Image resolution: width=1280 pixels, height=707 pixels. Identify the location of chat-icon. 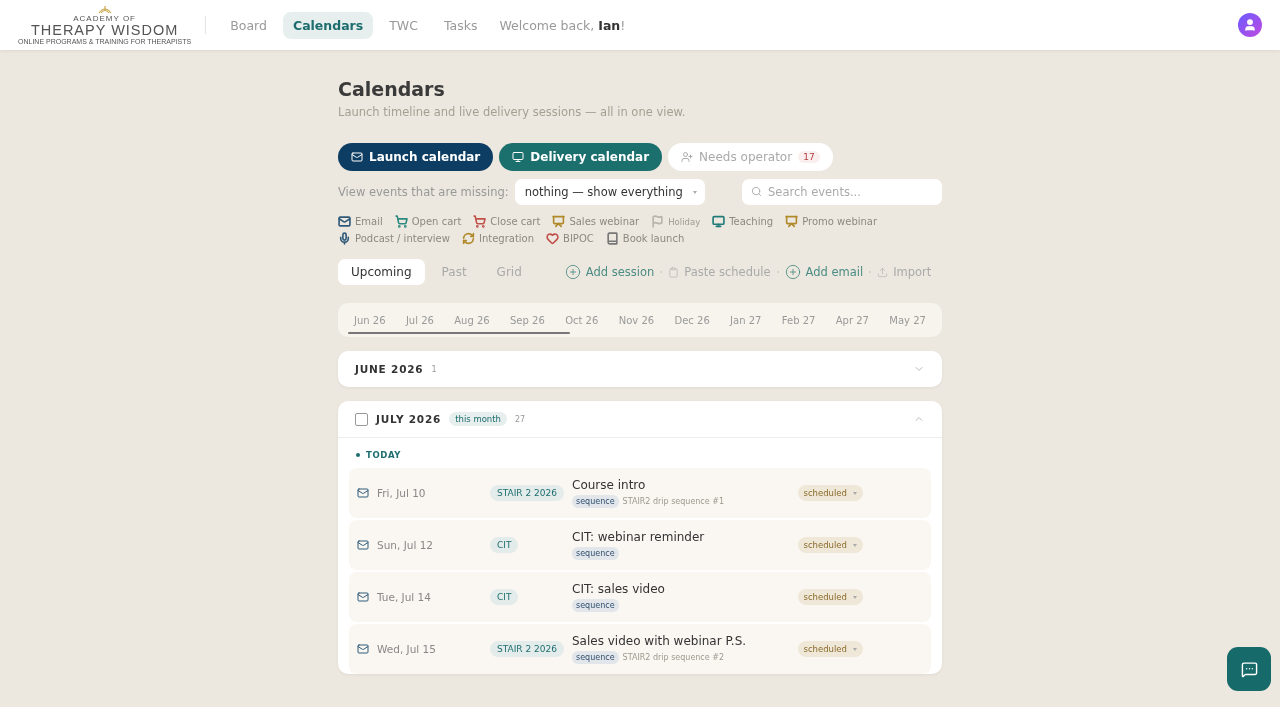
(1249, 669).